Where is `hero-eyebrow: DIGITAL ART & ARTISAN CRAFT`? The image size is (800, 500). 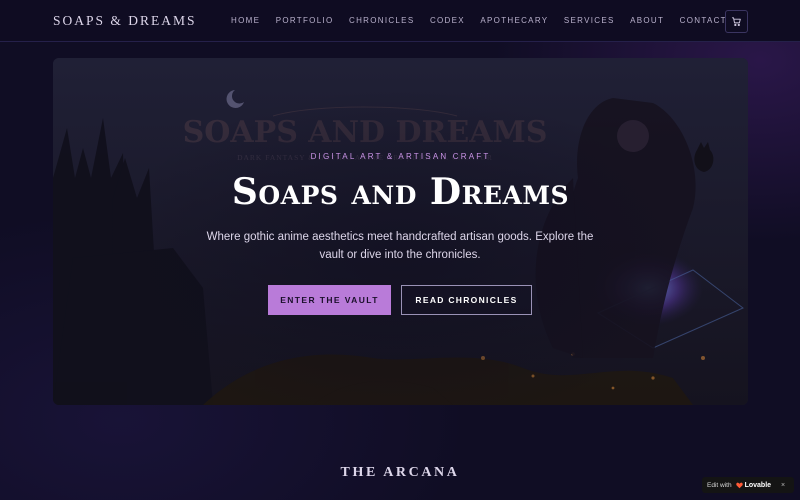
hero-eyebrow: DIGITAL ART & ARTISAN CRAFT is located at coordinates (400, 156).